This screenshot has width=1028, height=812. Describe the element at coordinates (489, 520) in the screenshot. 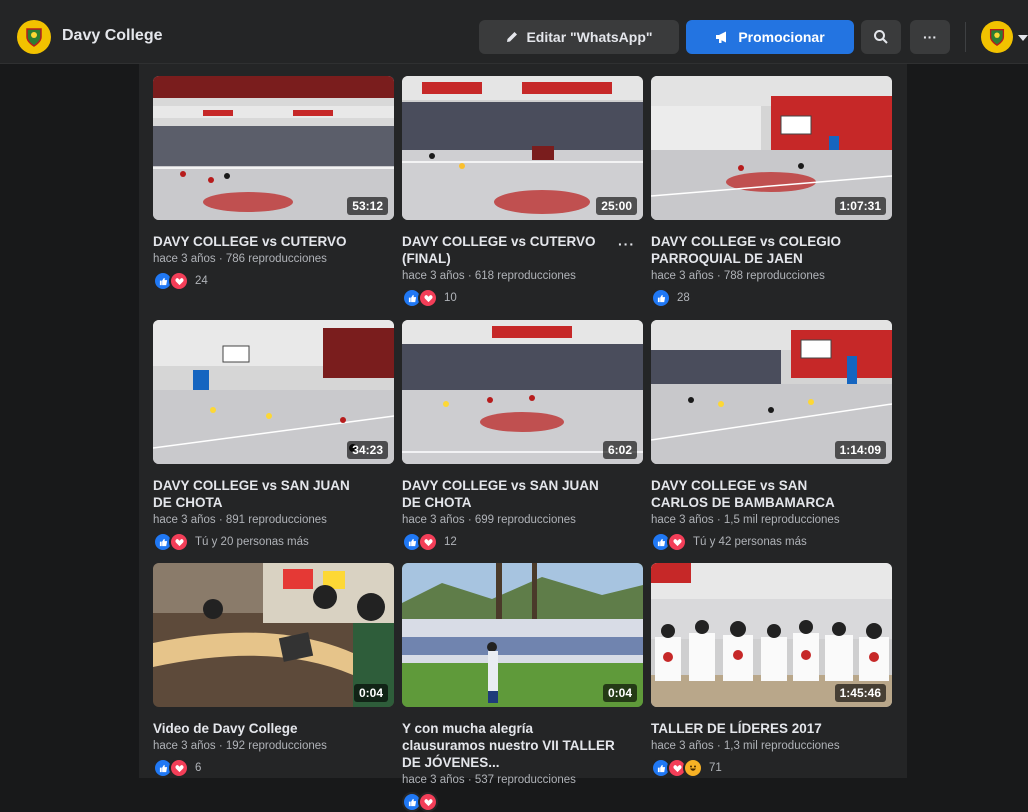

I see `video-meta: hace 3 años · 699 reproducciones` at that location.